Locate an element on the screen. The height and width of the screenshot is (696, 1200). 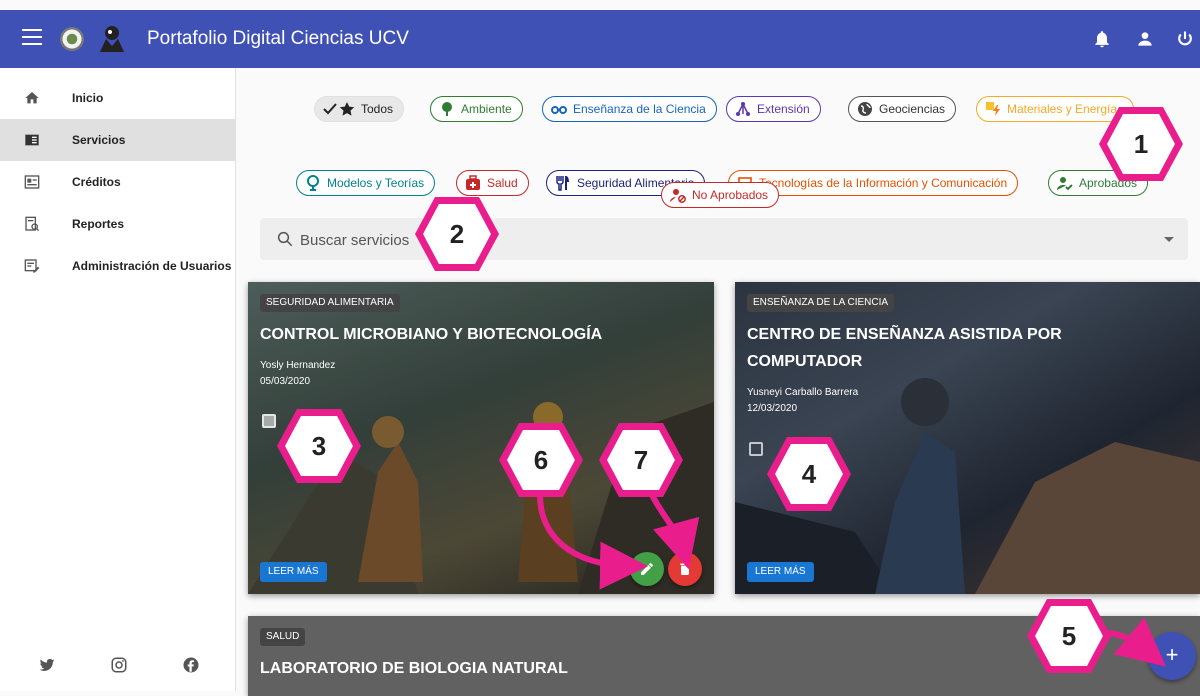
annotation-6: 6 is located at coordinates (541, 460).